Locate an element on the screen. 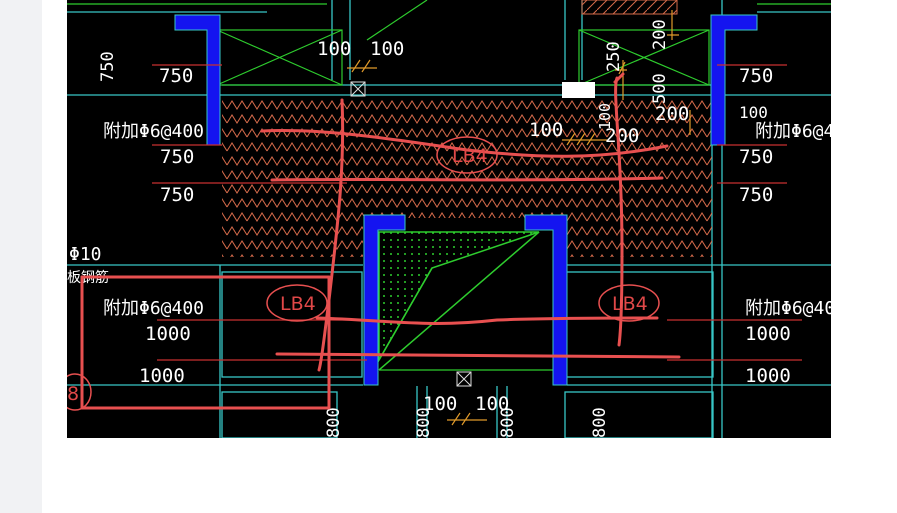  phi10-note: Φ10 is located at coordinates (85, 254).